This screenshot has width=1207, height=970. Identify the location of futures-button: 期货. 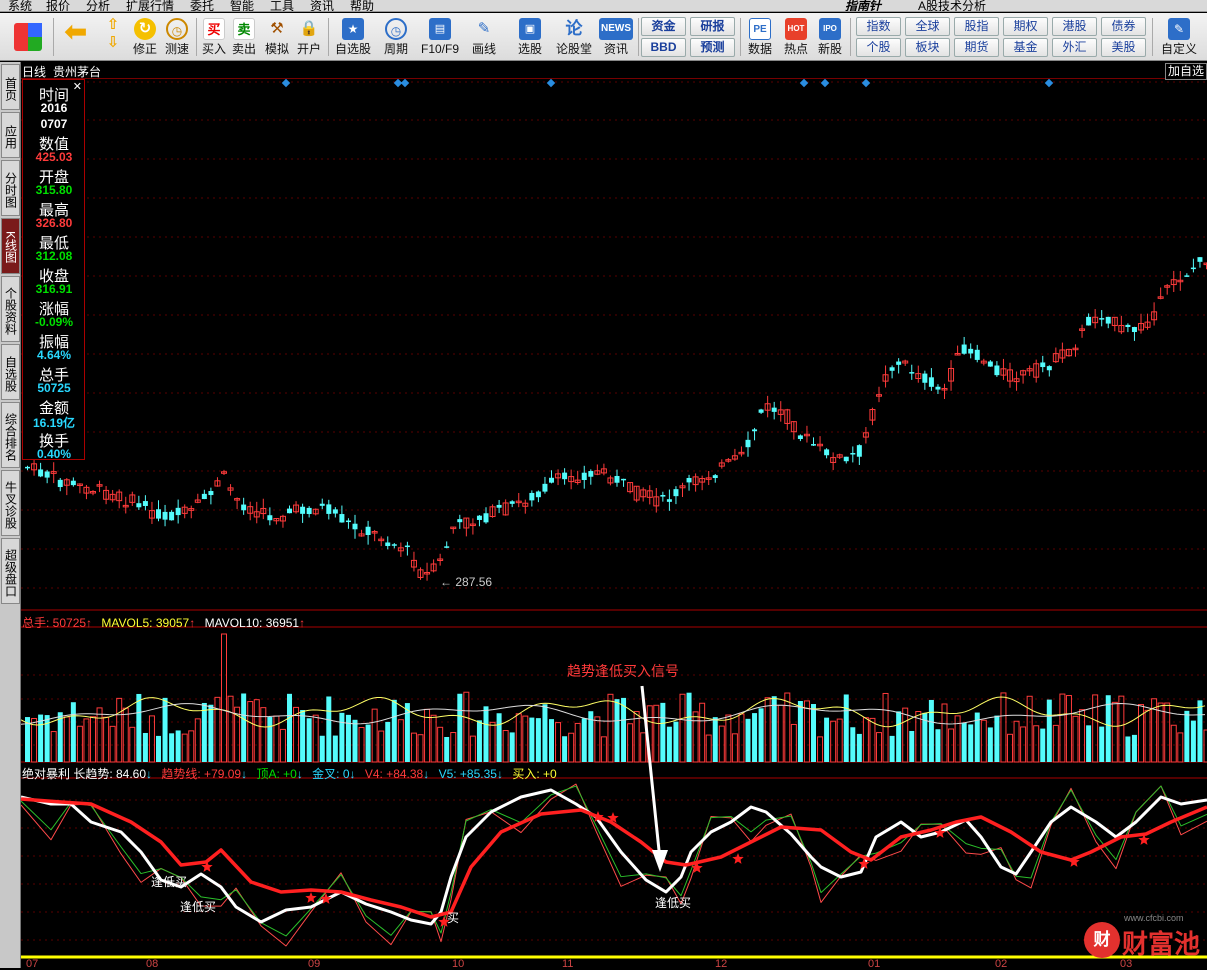
(976, 47).